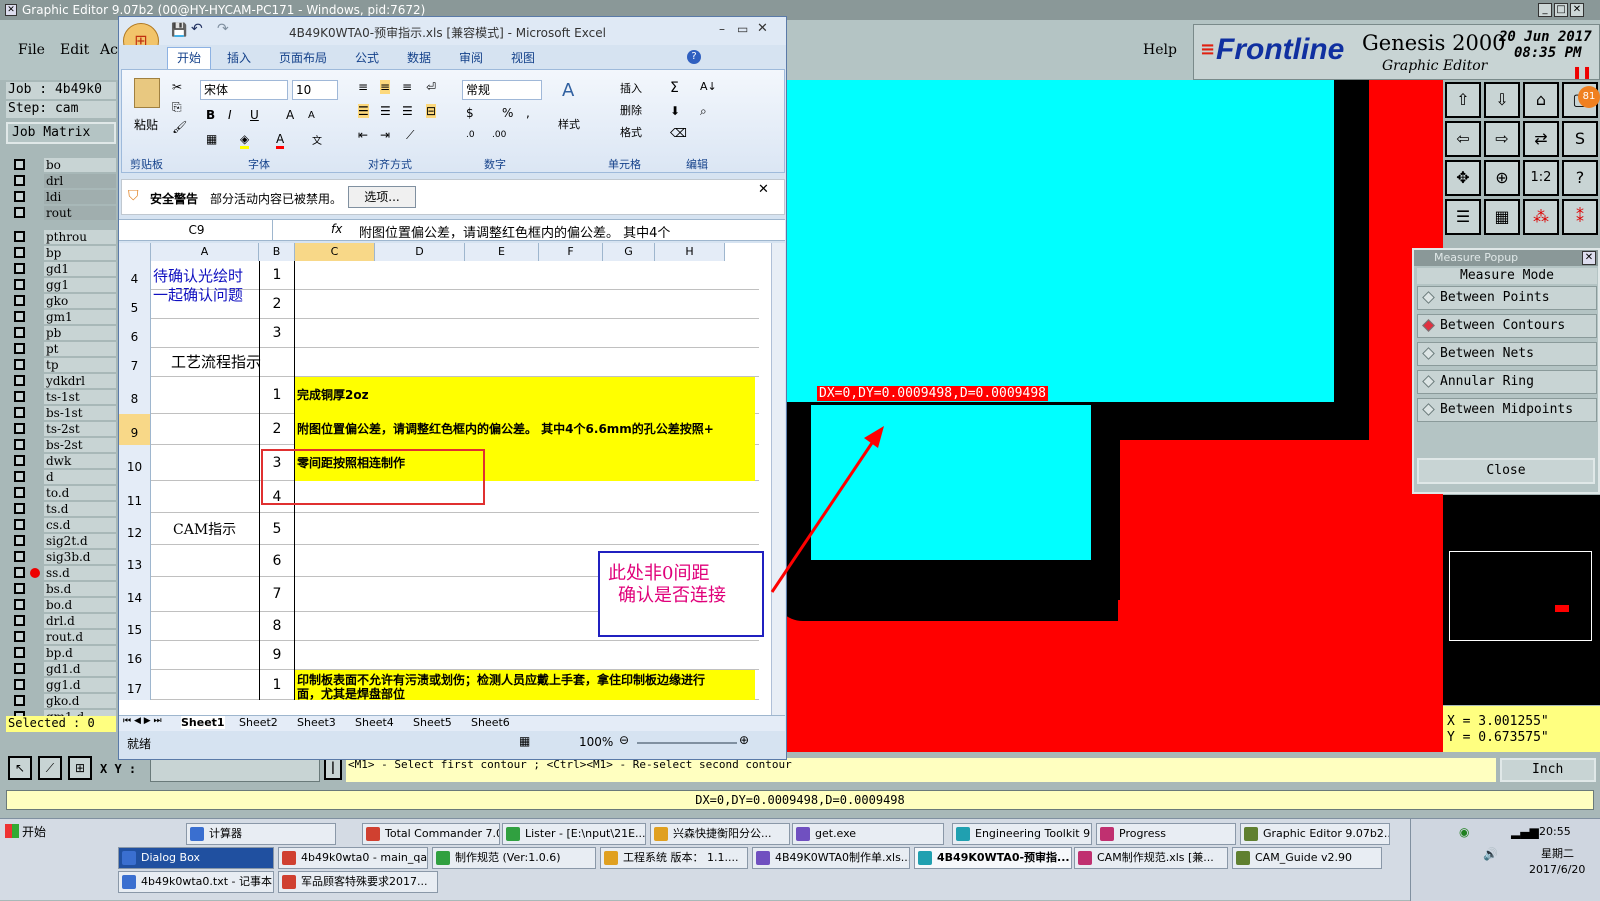 The image size is (1600, 901). What do you see at coordinates (742, 29) in the screenshot?
I see `excel-restore-icon: ▭` at bounding box center [742, 29].